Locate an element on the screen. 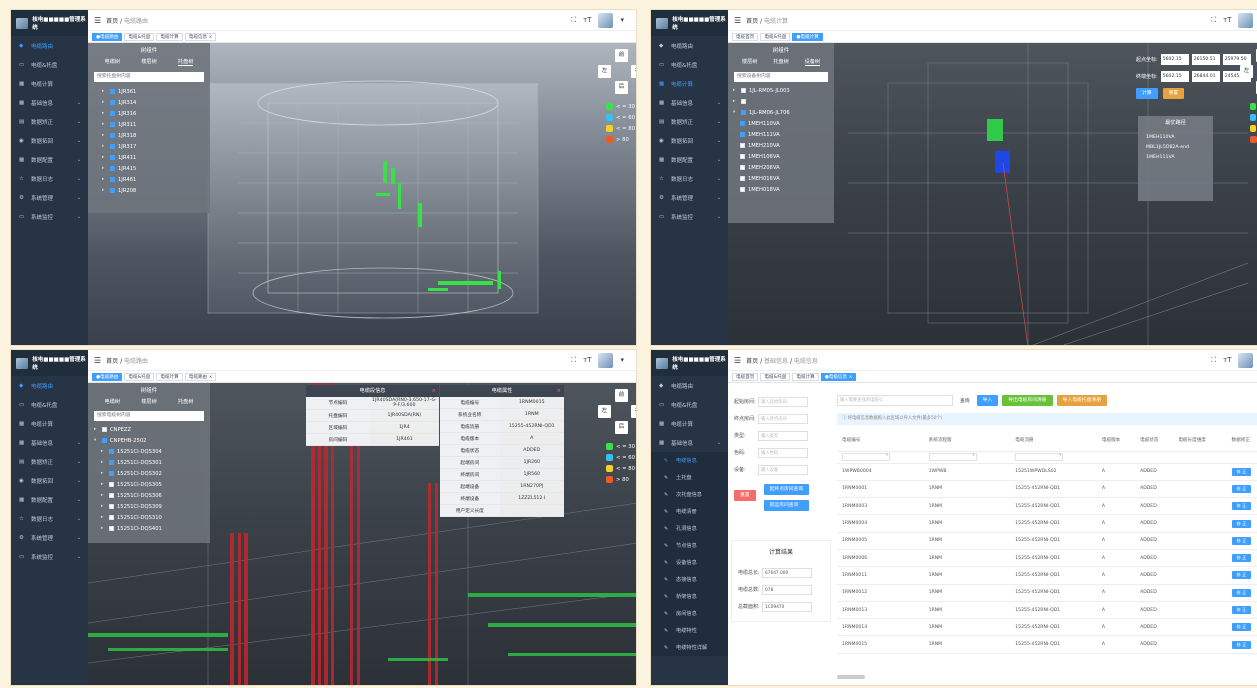 The width and height of the screenshot is (1257, 688). tree-node: 1MEH111VA is located at coordinates (787, 134).